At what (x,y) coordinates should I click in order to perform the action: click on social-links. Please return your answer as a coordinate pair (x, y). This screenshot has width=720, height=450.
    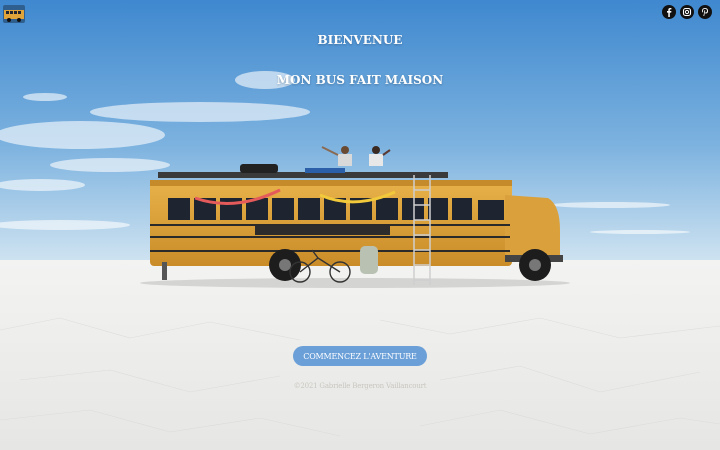
    Looking at the image, I should click on (687, 12).